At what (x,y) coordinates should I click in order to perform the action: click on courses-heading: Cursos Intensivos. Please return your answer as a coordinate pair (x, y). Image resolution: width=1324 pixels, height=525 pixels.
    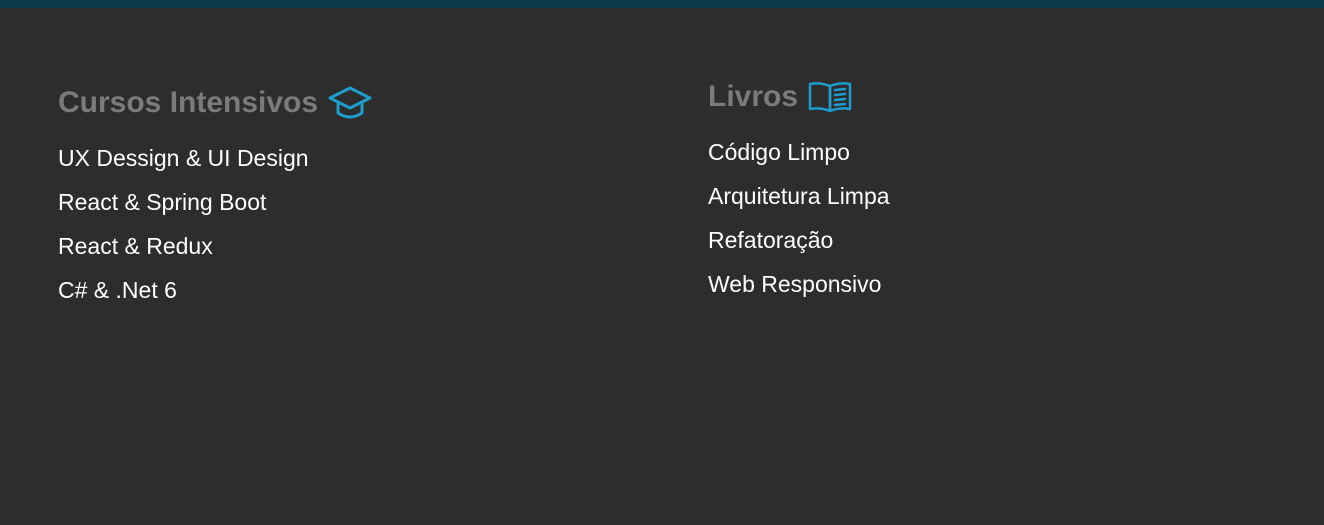
    Looking at the image, I should click on (215, 103).